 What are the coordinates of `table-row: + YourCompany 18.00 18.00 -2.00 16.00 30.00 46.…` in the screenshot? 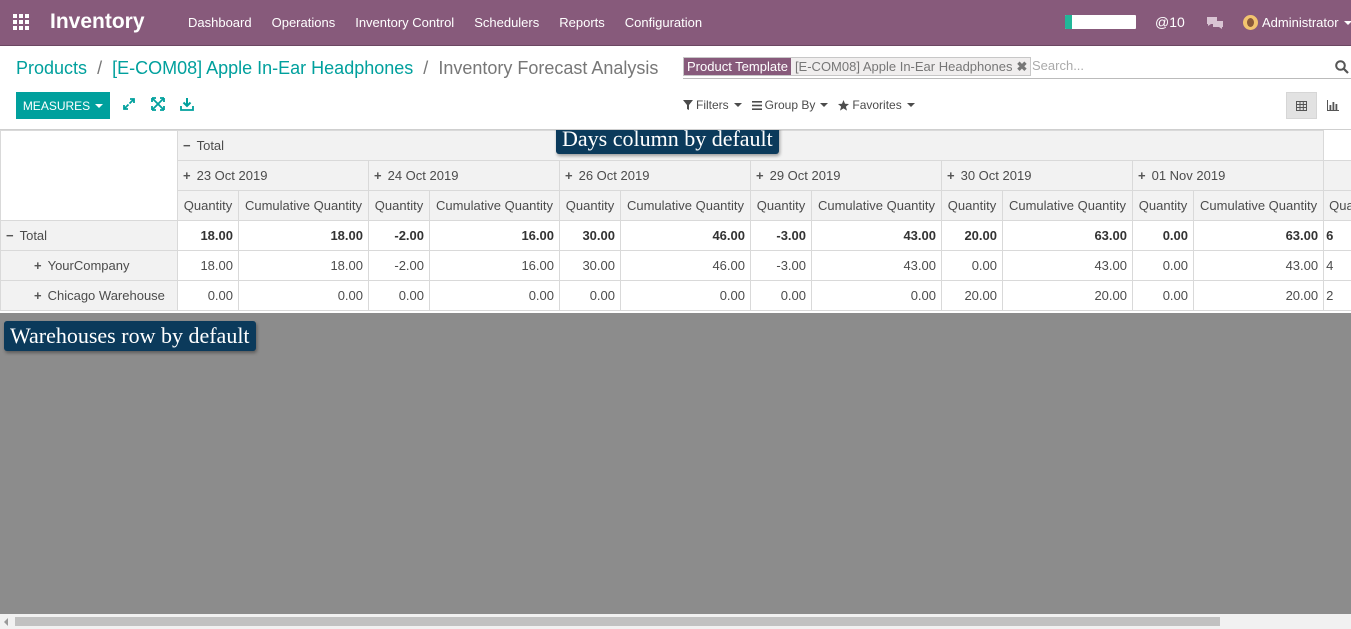 It's located at (675, 265).